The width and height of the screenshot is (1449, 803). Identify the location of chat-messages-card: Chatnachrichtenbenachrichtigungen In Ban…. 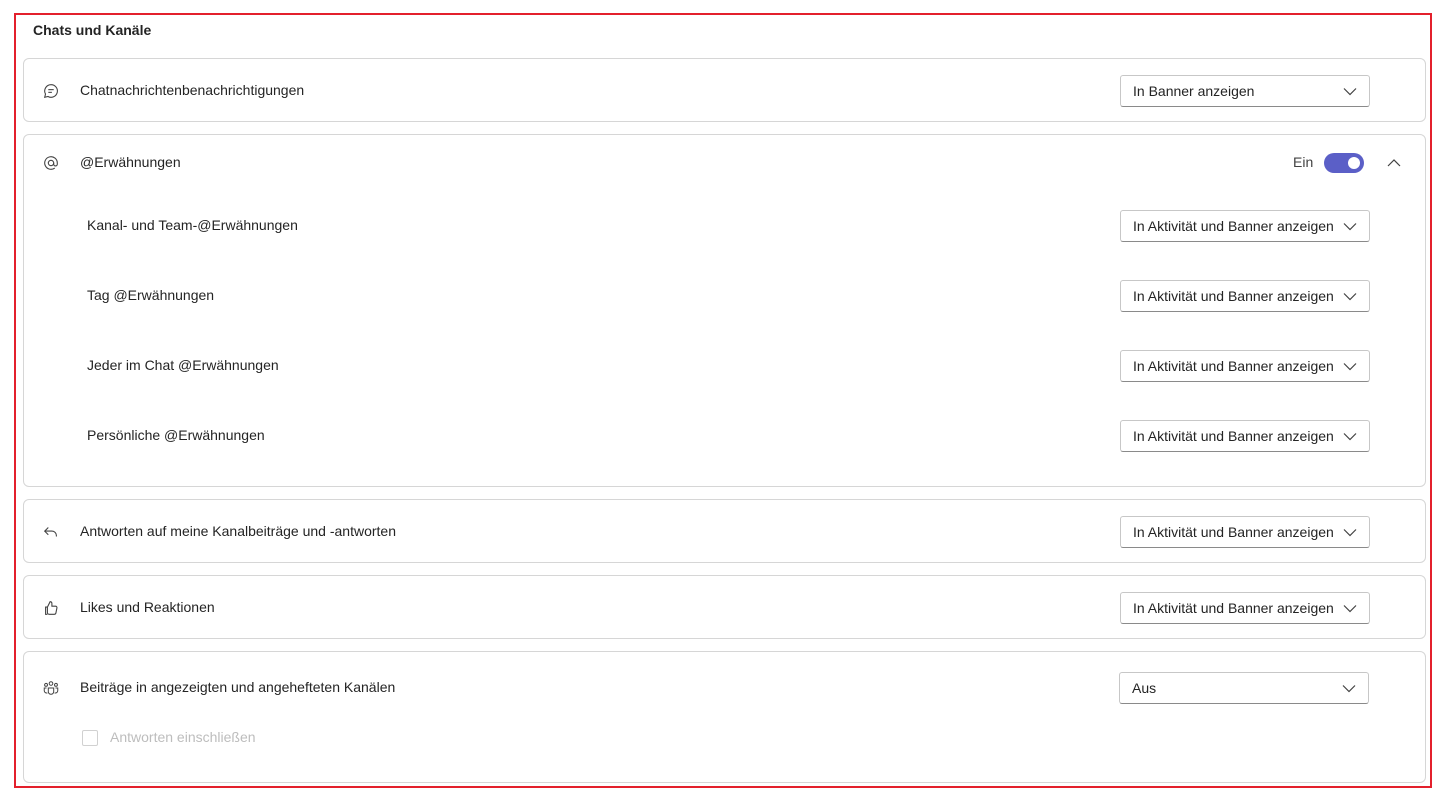
(724, 90).